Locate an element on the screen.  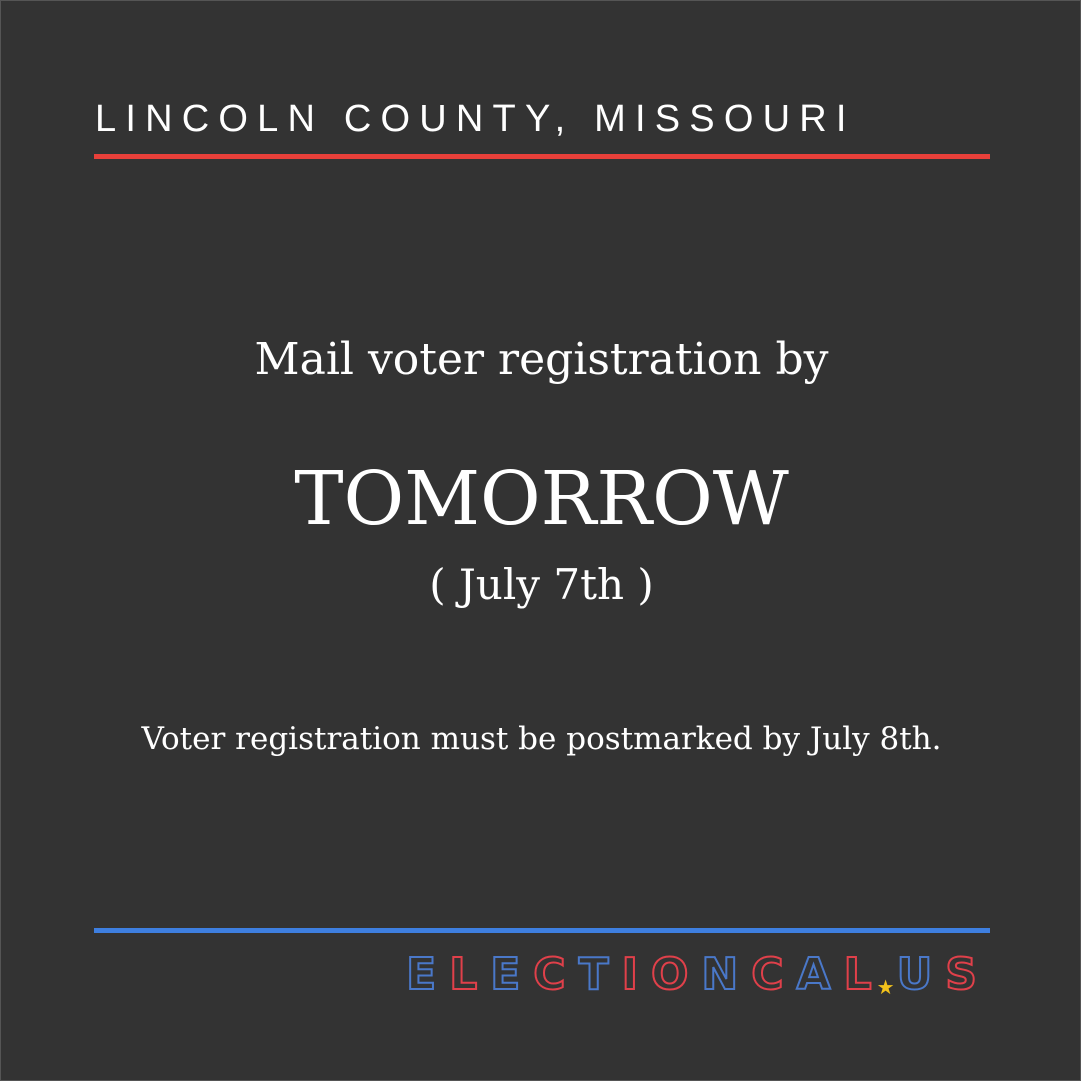
brand-letter: I is located at coordinates (636, 975).